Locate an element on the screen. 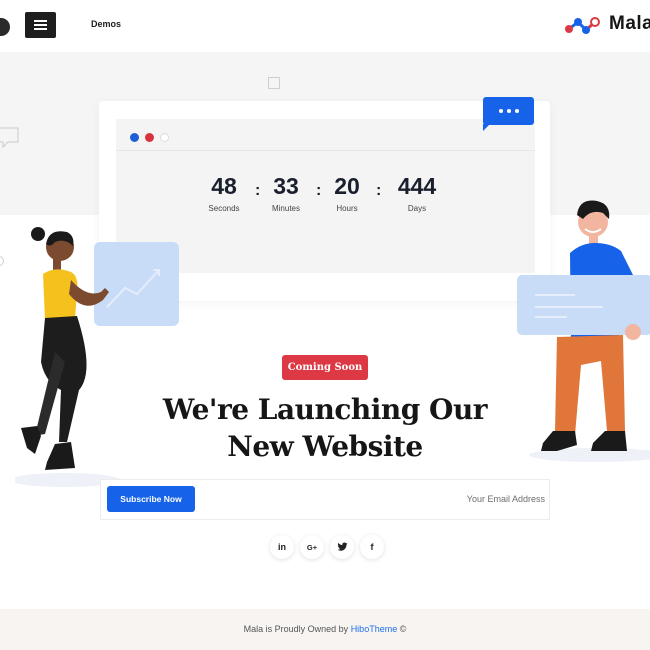 This screenshot has height=650, width=650. countdown-label: Hours is located at coordinates (347, 208).